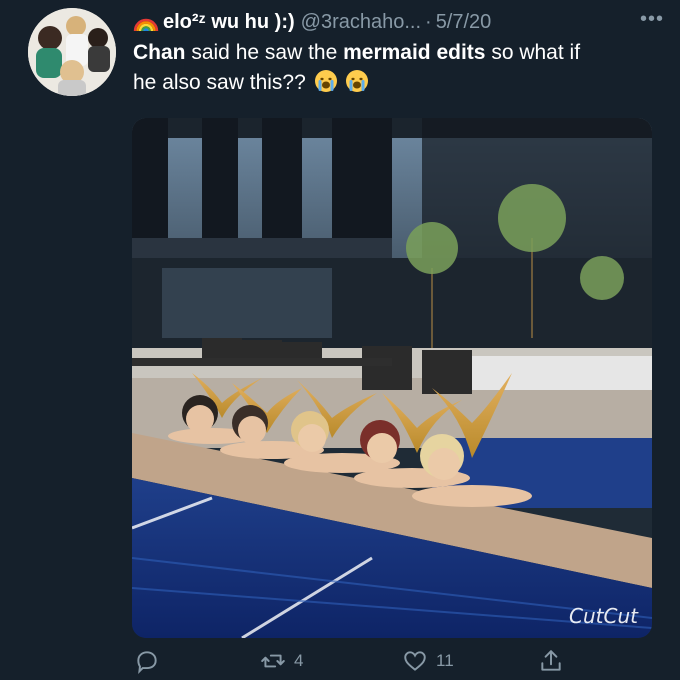 The image size is (680, 680). What do you see at coordinates (415, 661) in the screenshot?
I see `like-icon` at bounding box center [415, 661].